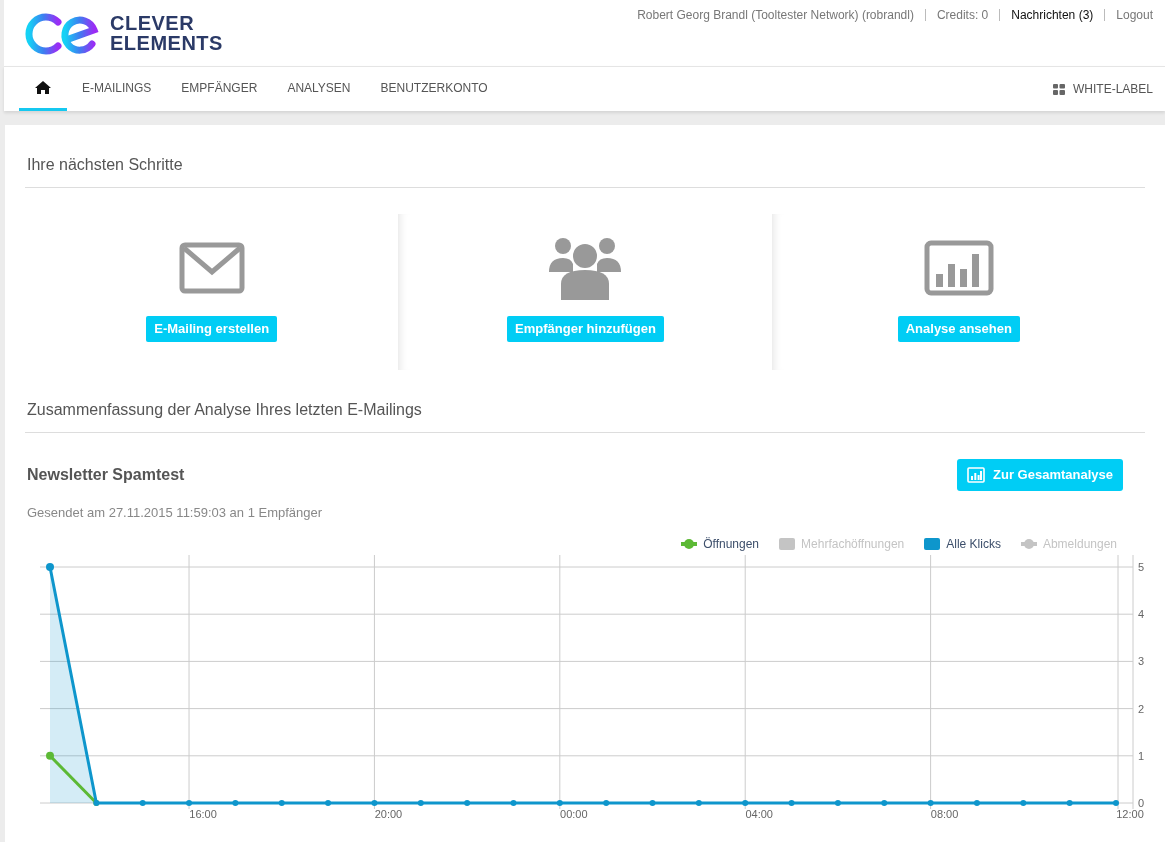  What do you see at coordinates (1141, 708) in the screenshot?
I see `axis-label: 2` at bounding box center [1141, 708].